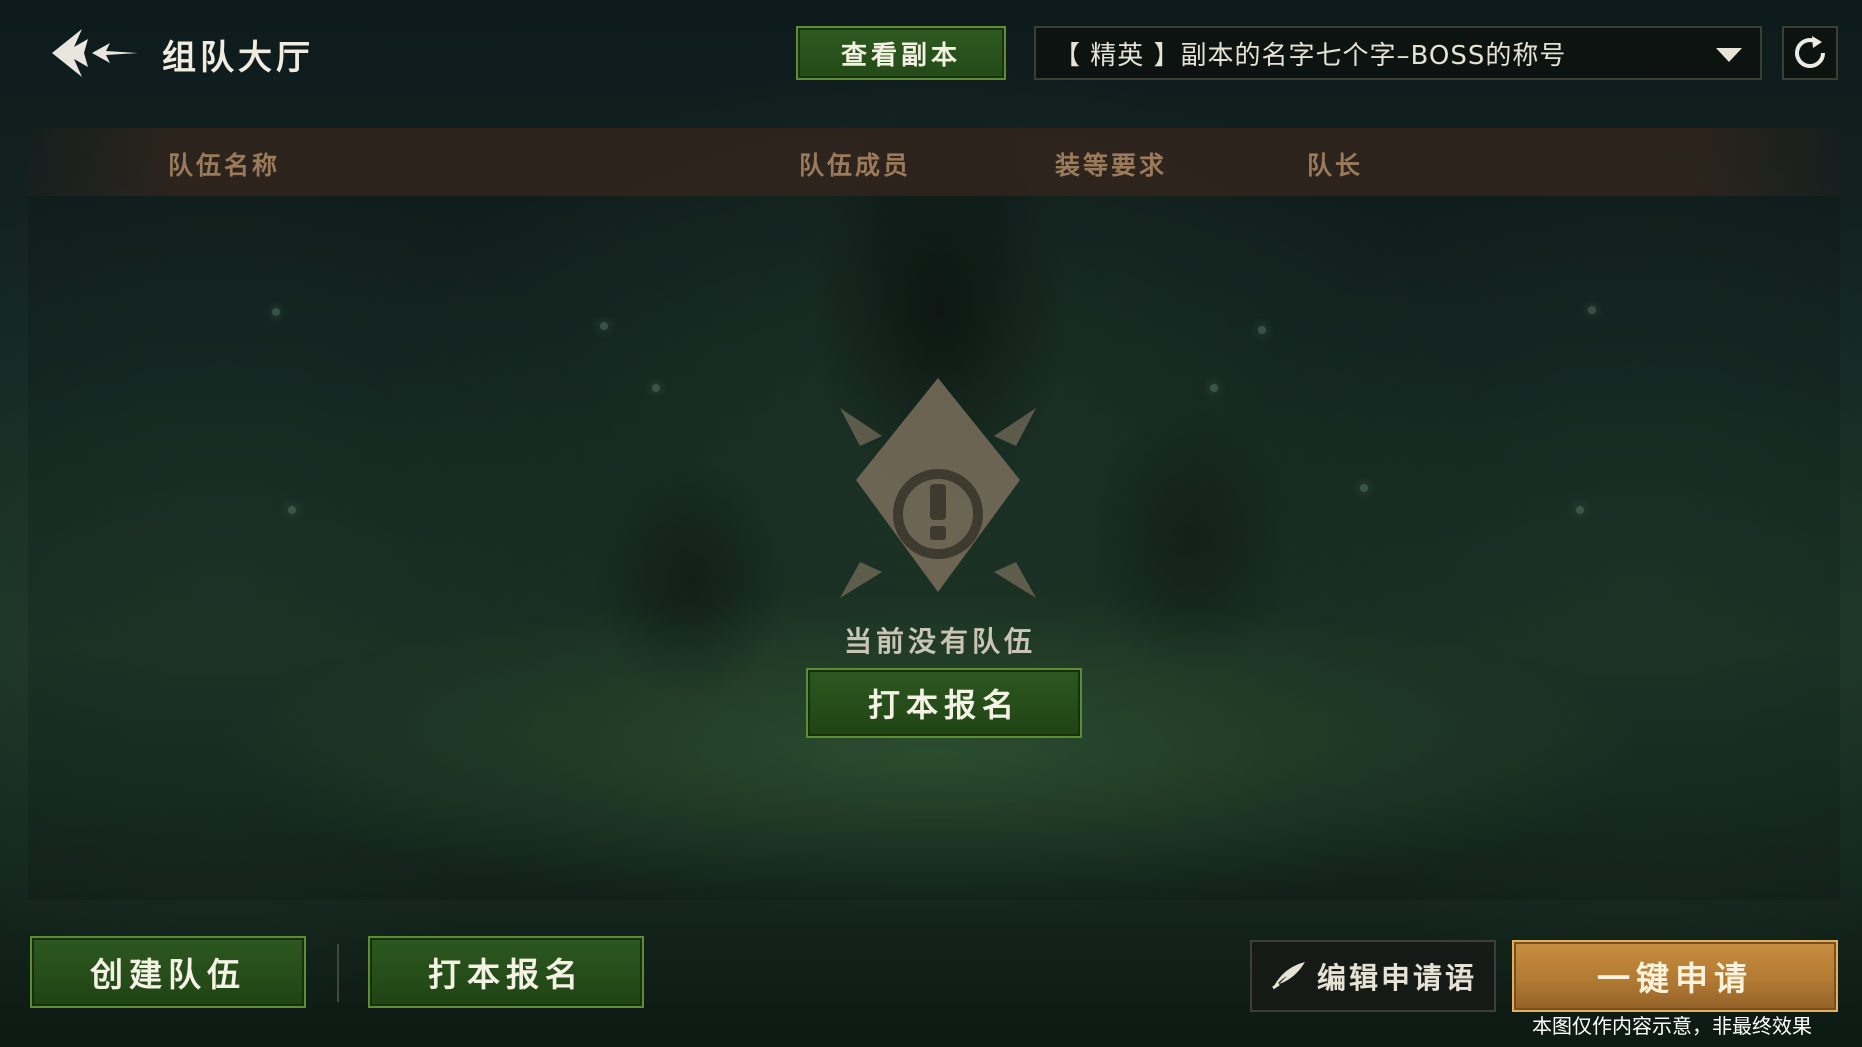 The height and width of the screenshot is (1047, 1862). I want to click on chevron-down-icon, so click(1729, 55).